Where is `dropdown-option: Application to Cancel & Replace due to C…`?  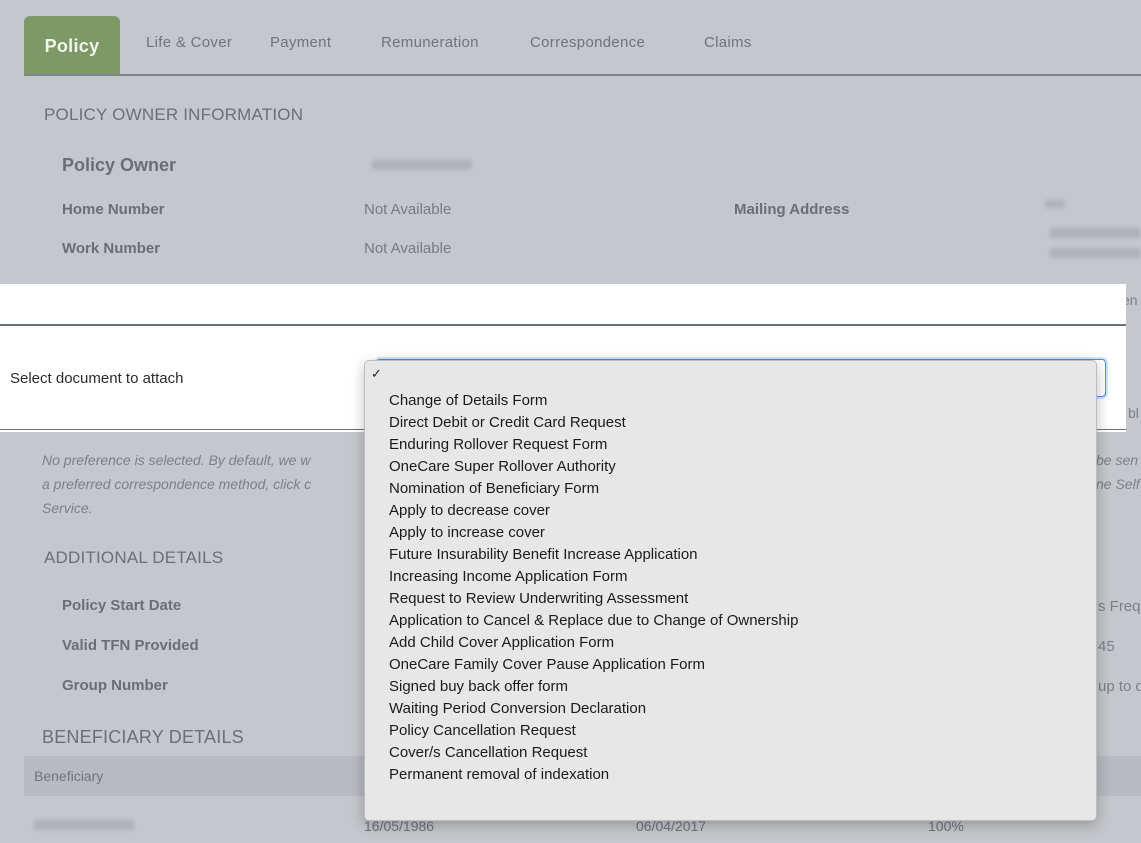
dropdown-option: Application to Cancel & Replace due to C… is located at coordinates (593, 621).